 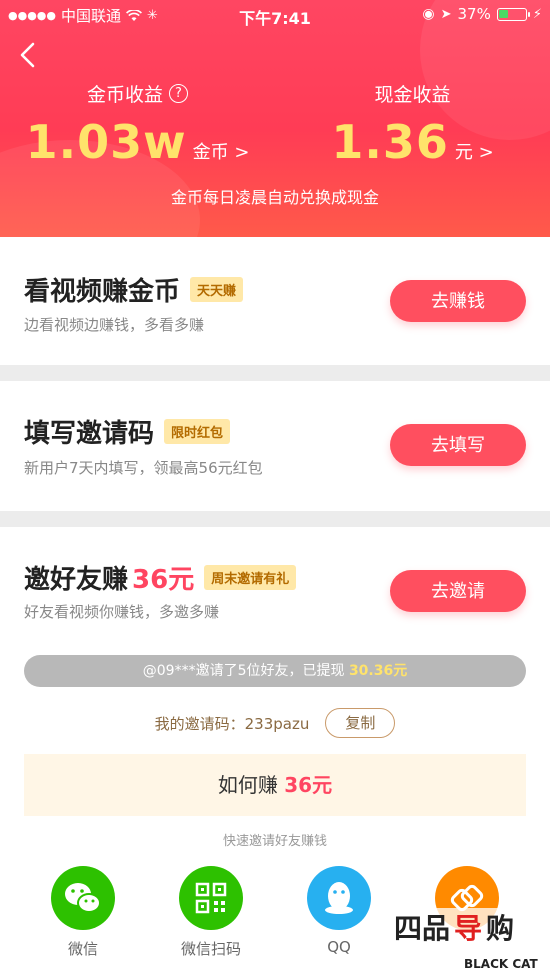 What do you see at coordinates (360, 723) in the screenshot?
I see `copy-button: 复制` at bounding box center [360, 723].